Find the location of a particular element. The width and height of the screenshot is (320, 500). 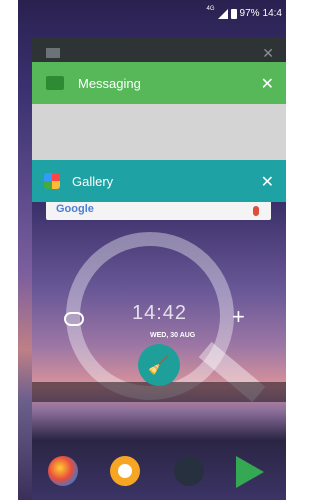

widget-clock-time: 14:42 is located at coordinates (160, 313).